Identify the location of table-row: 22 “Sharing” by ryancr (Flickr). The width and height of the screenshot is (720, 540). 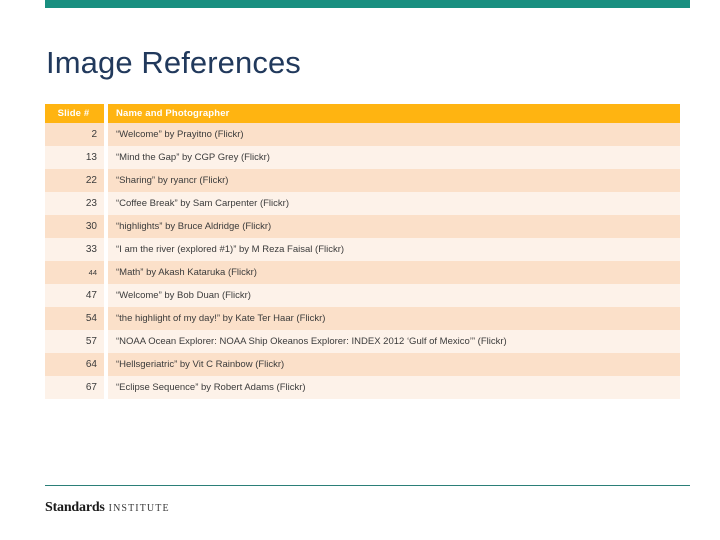
(362, 180).